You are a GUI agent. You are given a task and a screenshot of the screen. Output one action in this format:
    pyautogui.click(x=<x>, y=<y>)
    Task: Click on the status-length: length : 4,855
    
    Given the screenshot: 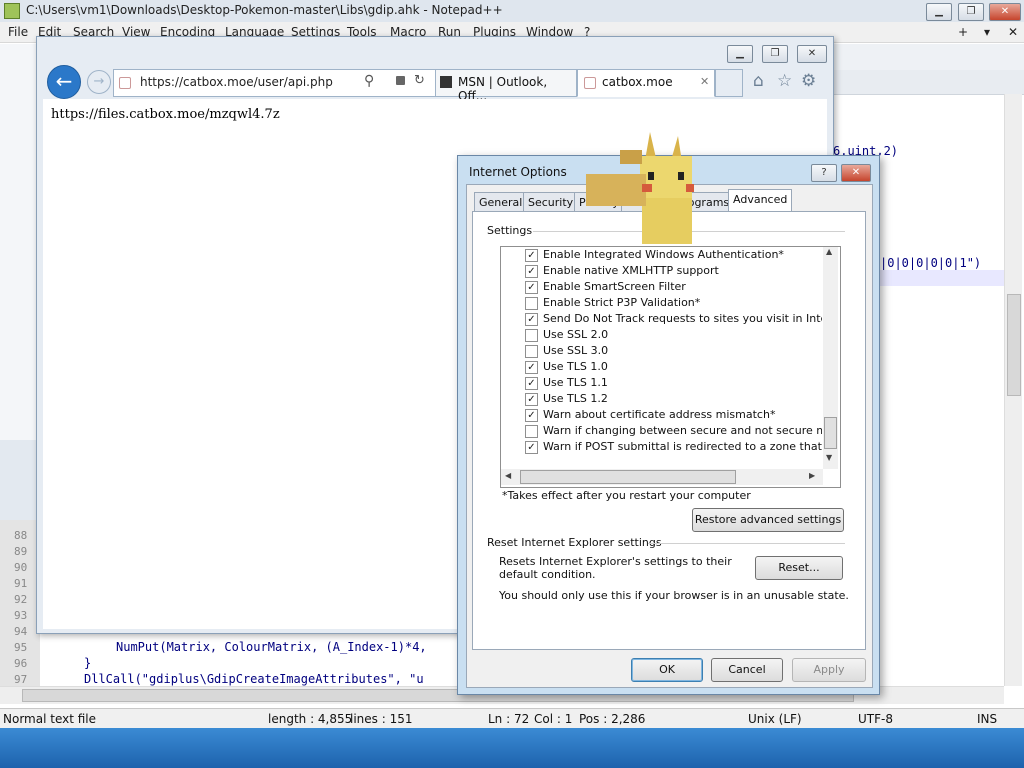 What is the action you would take?
    pyautogui.click(x=310, y=719)
    